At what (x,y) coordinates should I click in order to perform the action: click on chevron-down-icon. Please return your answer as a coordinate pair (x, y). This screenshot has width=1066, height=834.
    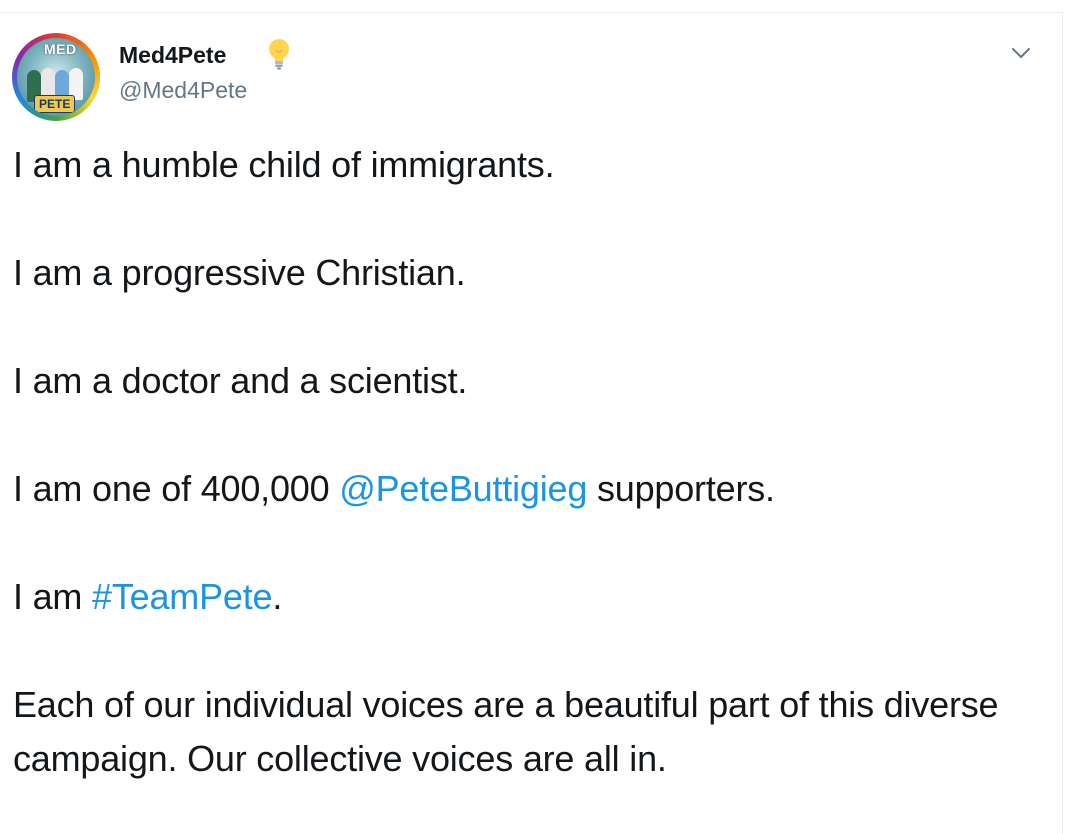
    Looking at the image, I should click on (1021, 53).